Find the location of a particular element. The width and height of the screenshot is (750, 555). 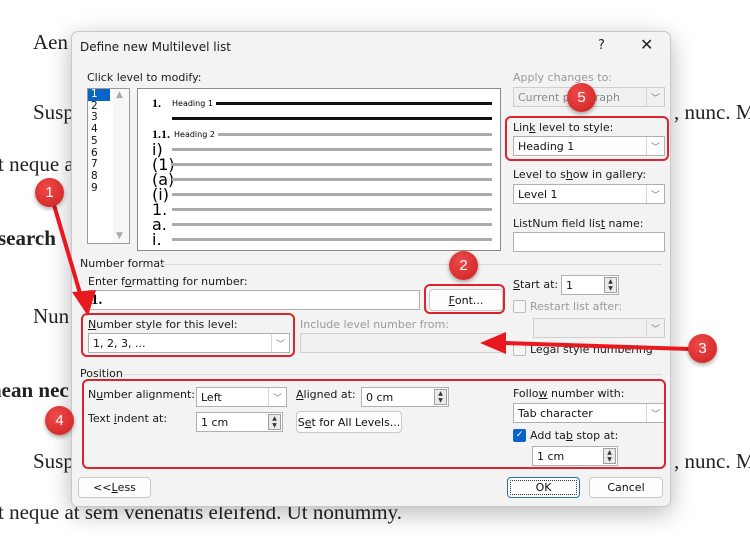

arrow-3-line is located at coordinates (597, 346).